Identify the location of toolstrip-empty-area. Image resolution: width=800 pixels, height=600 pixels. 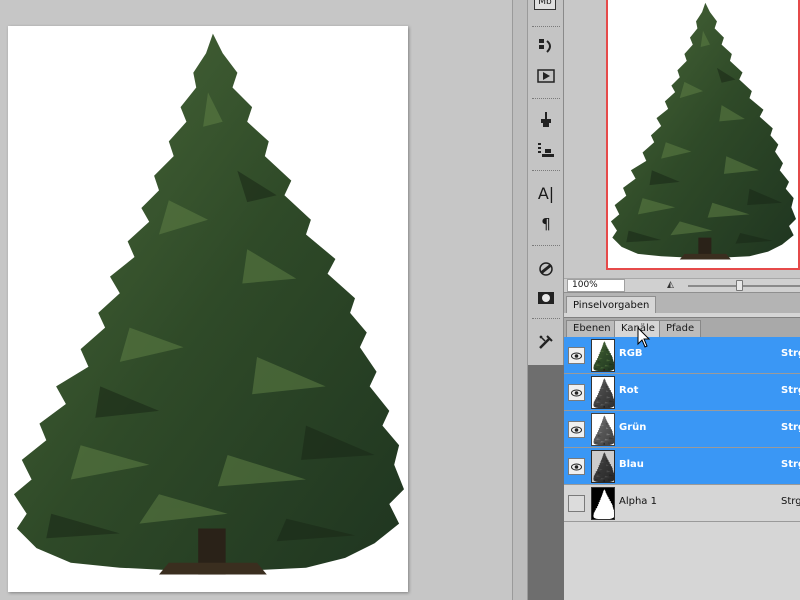
(546, 482).